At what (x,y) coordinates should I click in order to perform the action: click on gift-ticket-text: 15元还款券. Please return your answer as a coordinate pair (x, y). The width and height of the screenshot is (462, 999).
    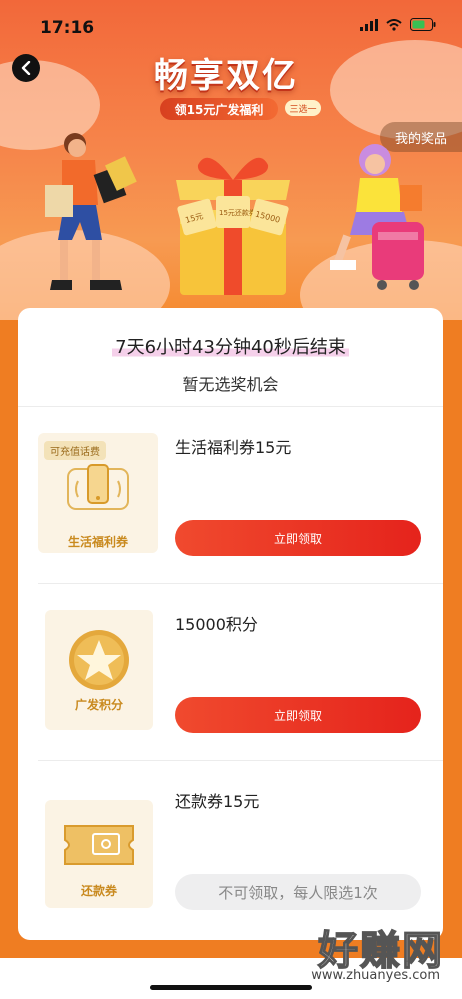
    Looking at the image, I should click on (237, 212).